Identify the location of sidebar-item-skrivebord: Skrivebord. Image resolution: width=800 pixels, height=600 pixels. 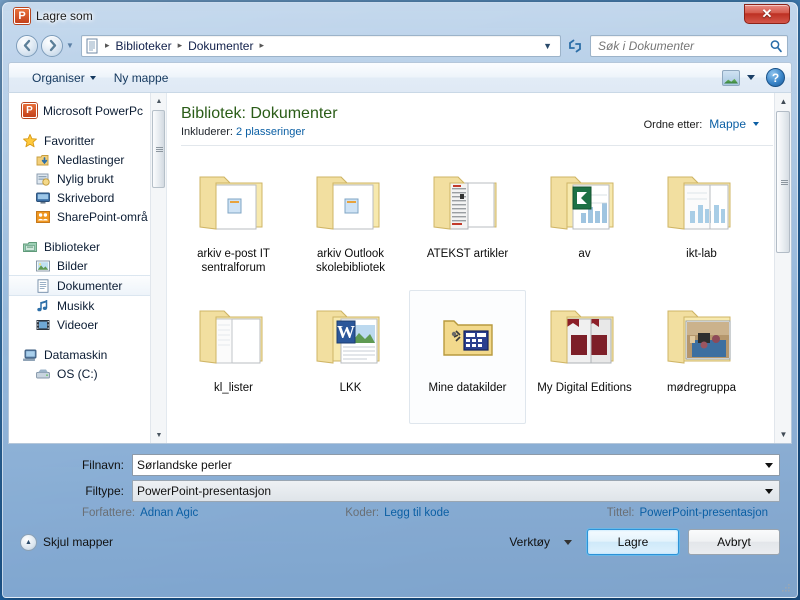
(87, 197).